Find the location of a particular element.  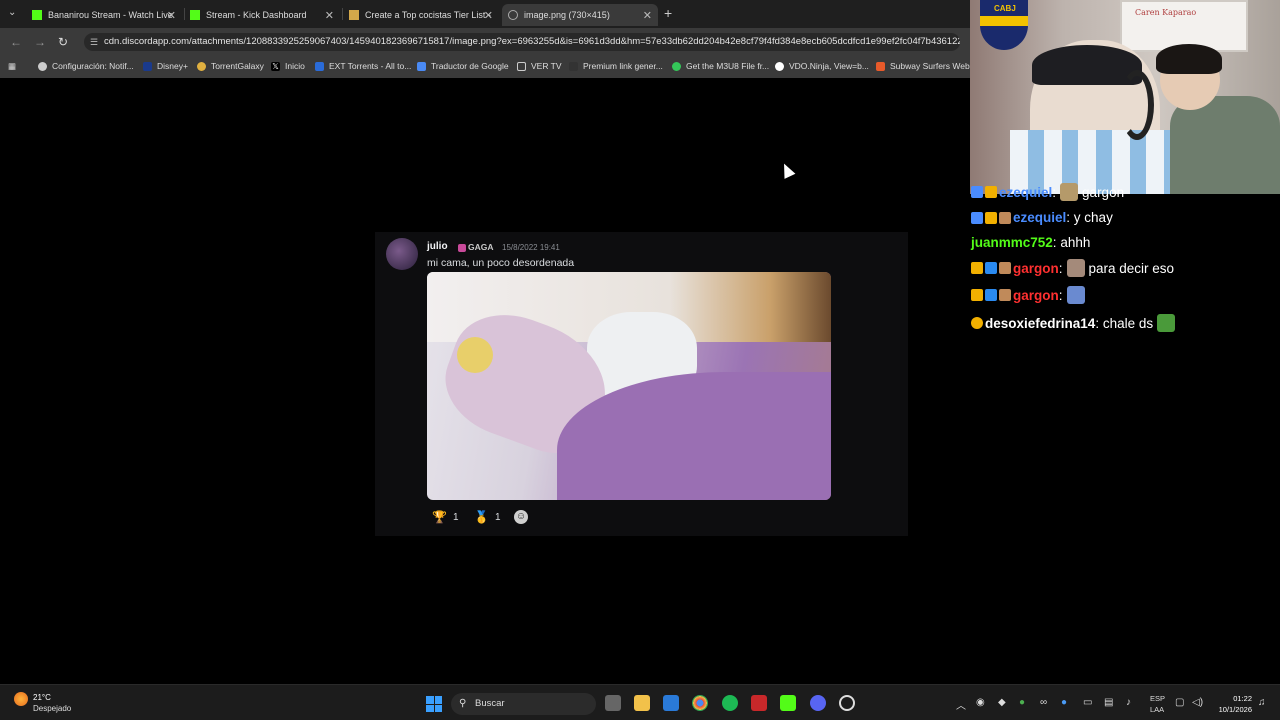

webcam-overlay: CABJ Caren Kaparao is located at coordinates (1125, 97).